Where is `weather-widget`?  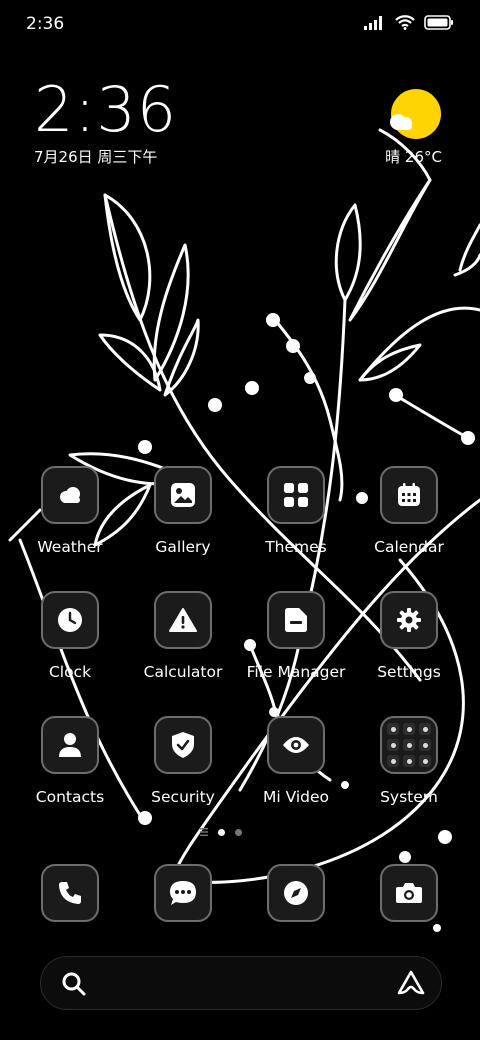 weather-widget is located at coordinates (414, 118).